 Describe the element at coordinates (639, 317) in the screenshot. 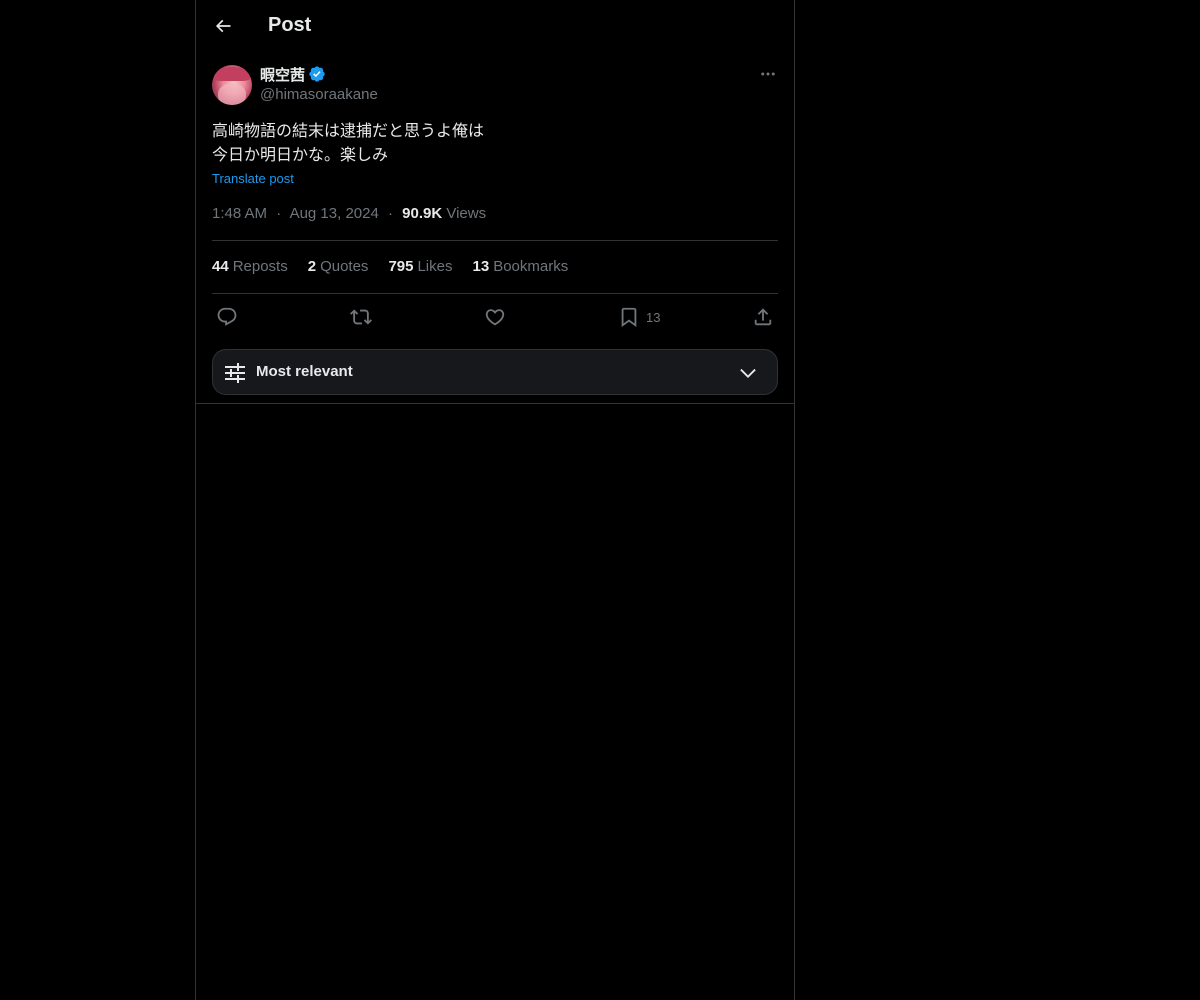

I see `bookmark-button: 13` at that location.